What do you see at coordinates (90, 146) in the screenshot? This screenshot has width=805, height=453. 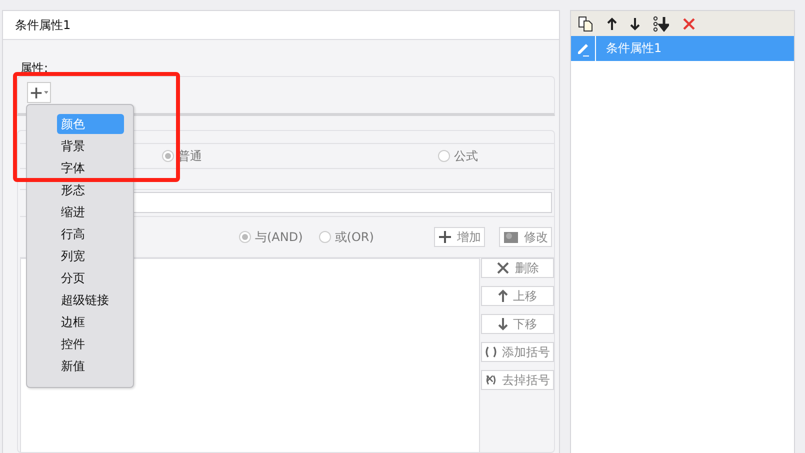 I see `menu-item: 背景` at bounding box center [90, 146].